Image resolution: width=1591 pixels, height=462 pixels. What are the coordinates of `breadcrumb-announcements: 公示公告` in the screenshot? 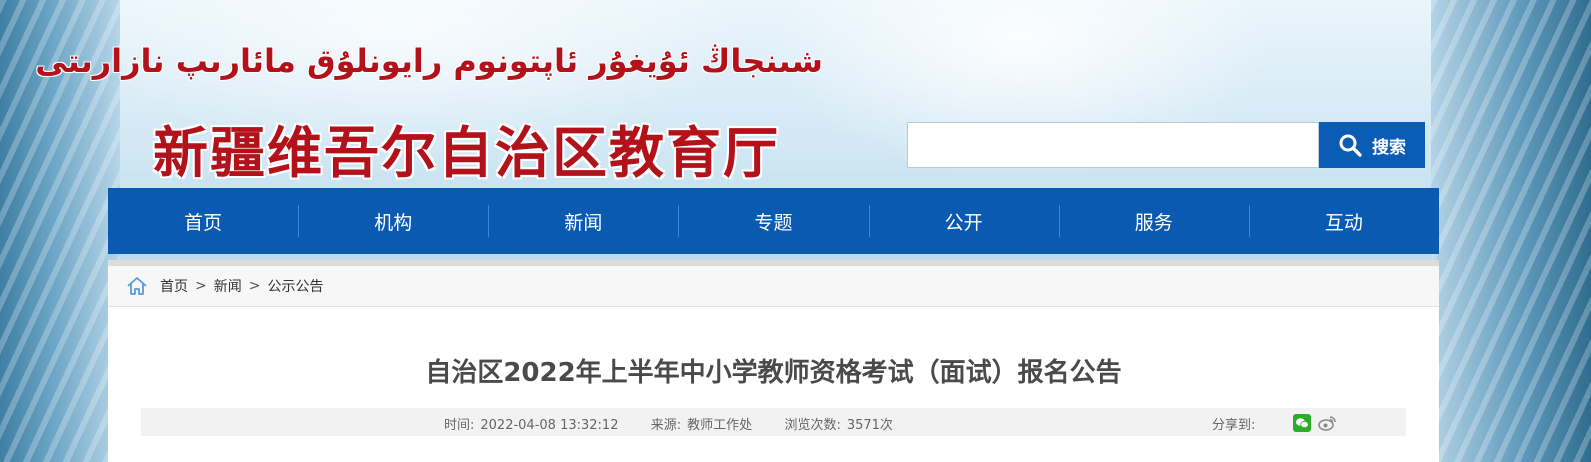 It's located at (295, 286).